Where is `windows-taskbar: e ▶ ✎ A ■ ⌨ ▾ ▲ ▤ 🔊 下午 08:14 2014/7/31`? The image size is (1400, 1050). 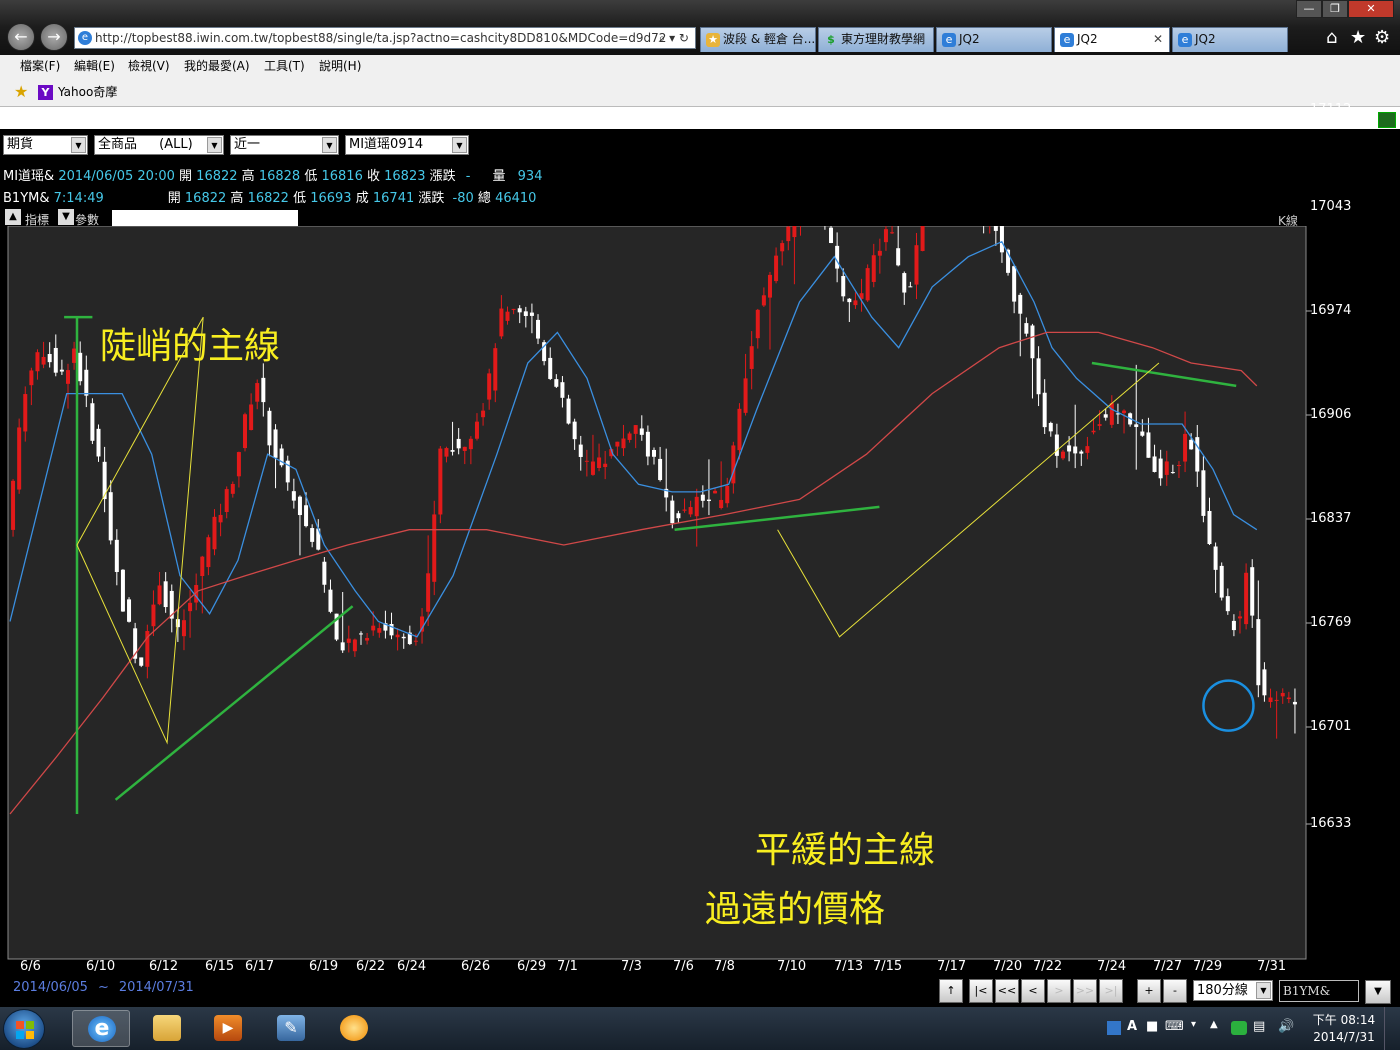
windows-taskbar: e ▶ ✎ A ■ ⌨ ▾ ▲ ▤ 🔊 下午 08:14 2014/7/31 is located at coordinates (700, 1028).